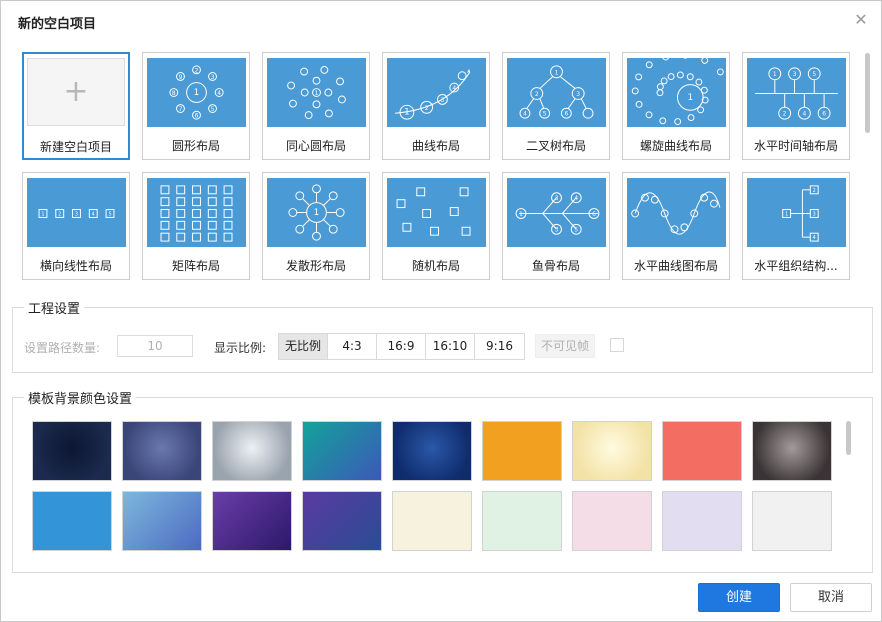 The height and width of the screenshot is (622, 882). What do you see at coordinates (675, 146) in the screenshot?
I see `layout-card-label: 螺旋曲线布局` at bounding box center [675, 146].